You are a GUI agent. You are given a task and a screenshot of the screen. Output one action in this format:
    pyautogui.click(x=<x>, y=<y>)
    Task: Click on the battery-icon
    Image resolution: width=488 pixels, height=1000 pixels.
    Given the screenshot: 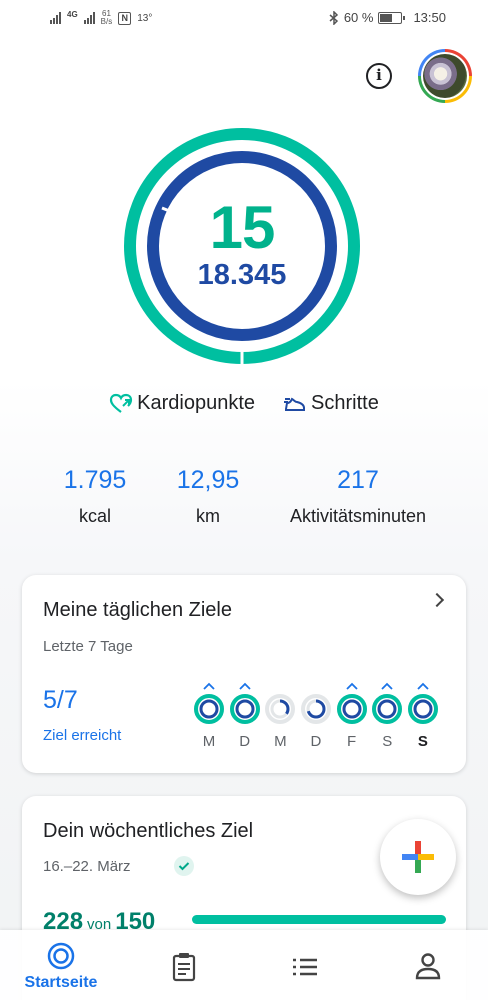 What is the action you would take?
    pyautogui.click(x=392, y=17)
    